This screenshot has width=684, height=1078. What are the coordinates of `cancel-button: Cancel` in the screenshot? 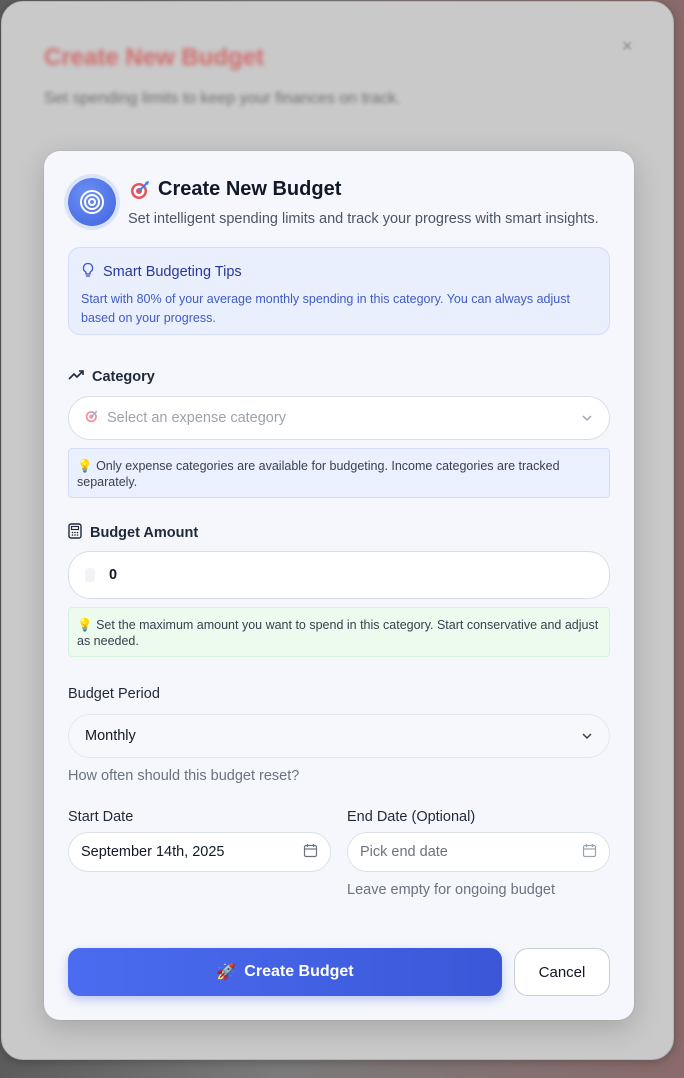 It's located at (562, 972).